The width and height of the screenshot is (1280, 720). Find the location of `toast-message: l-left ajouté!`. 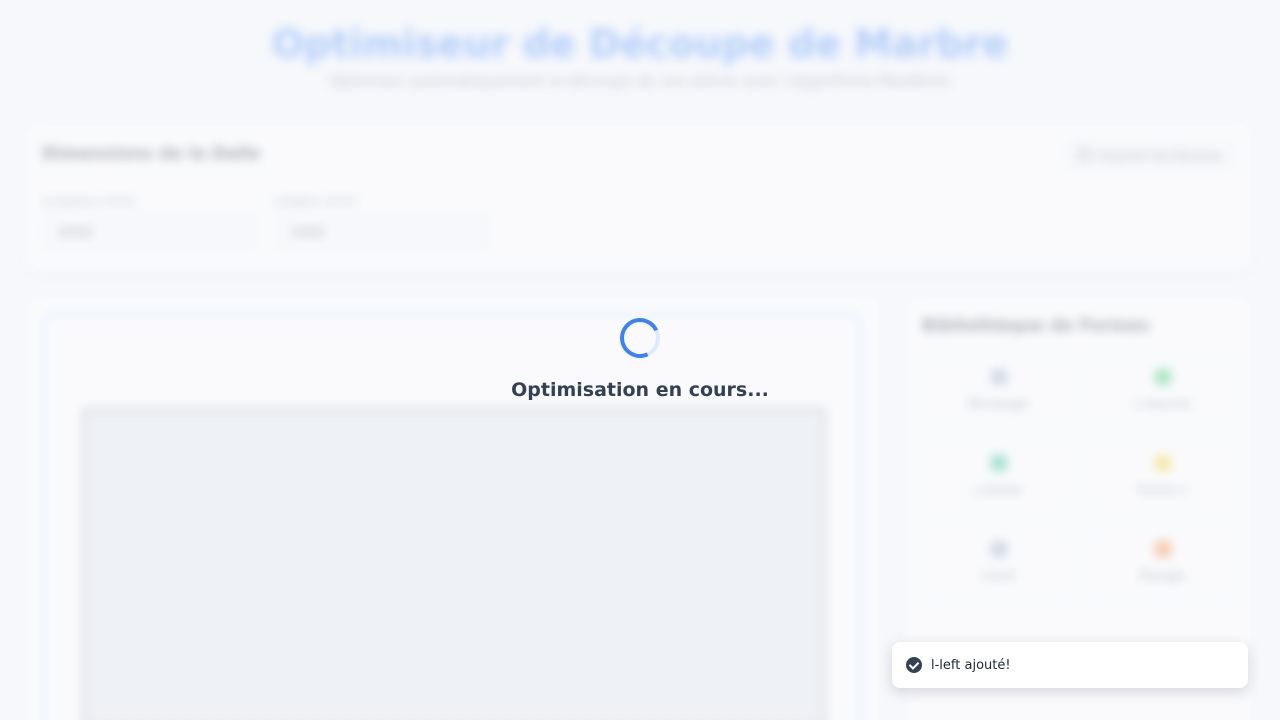

toast-message: l-left ajouté! is located at coordinates (971, 665).